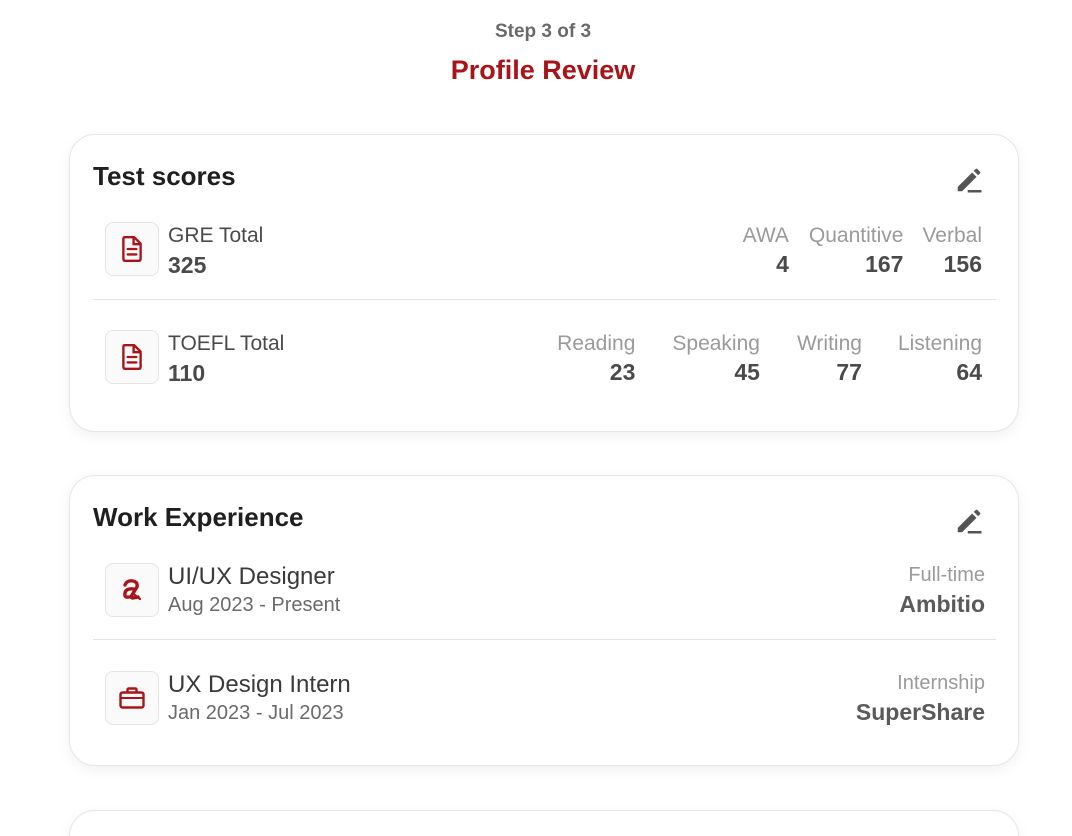 The image size is (1072, 836). I want to click on page-title: Profile Review, so click(543, 70).